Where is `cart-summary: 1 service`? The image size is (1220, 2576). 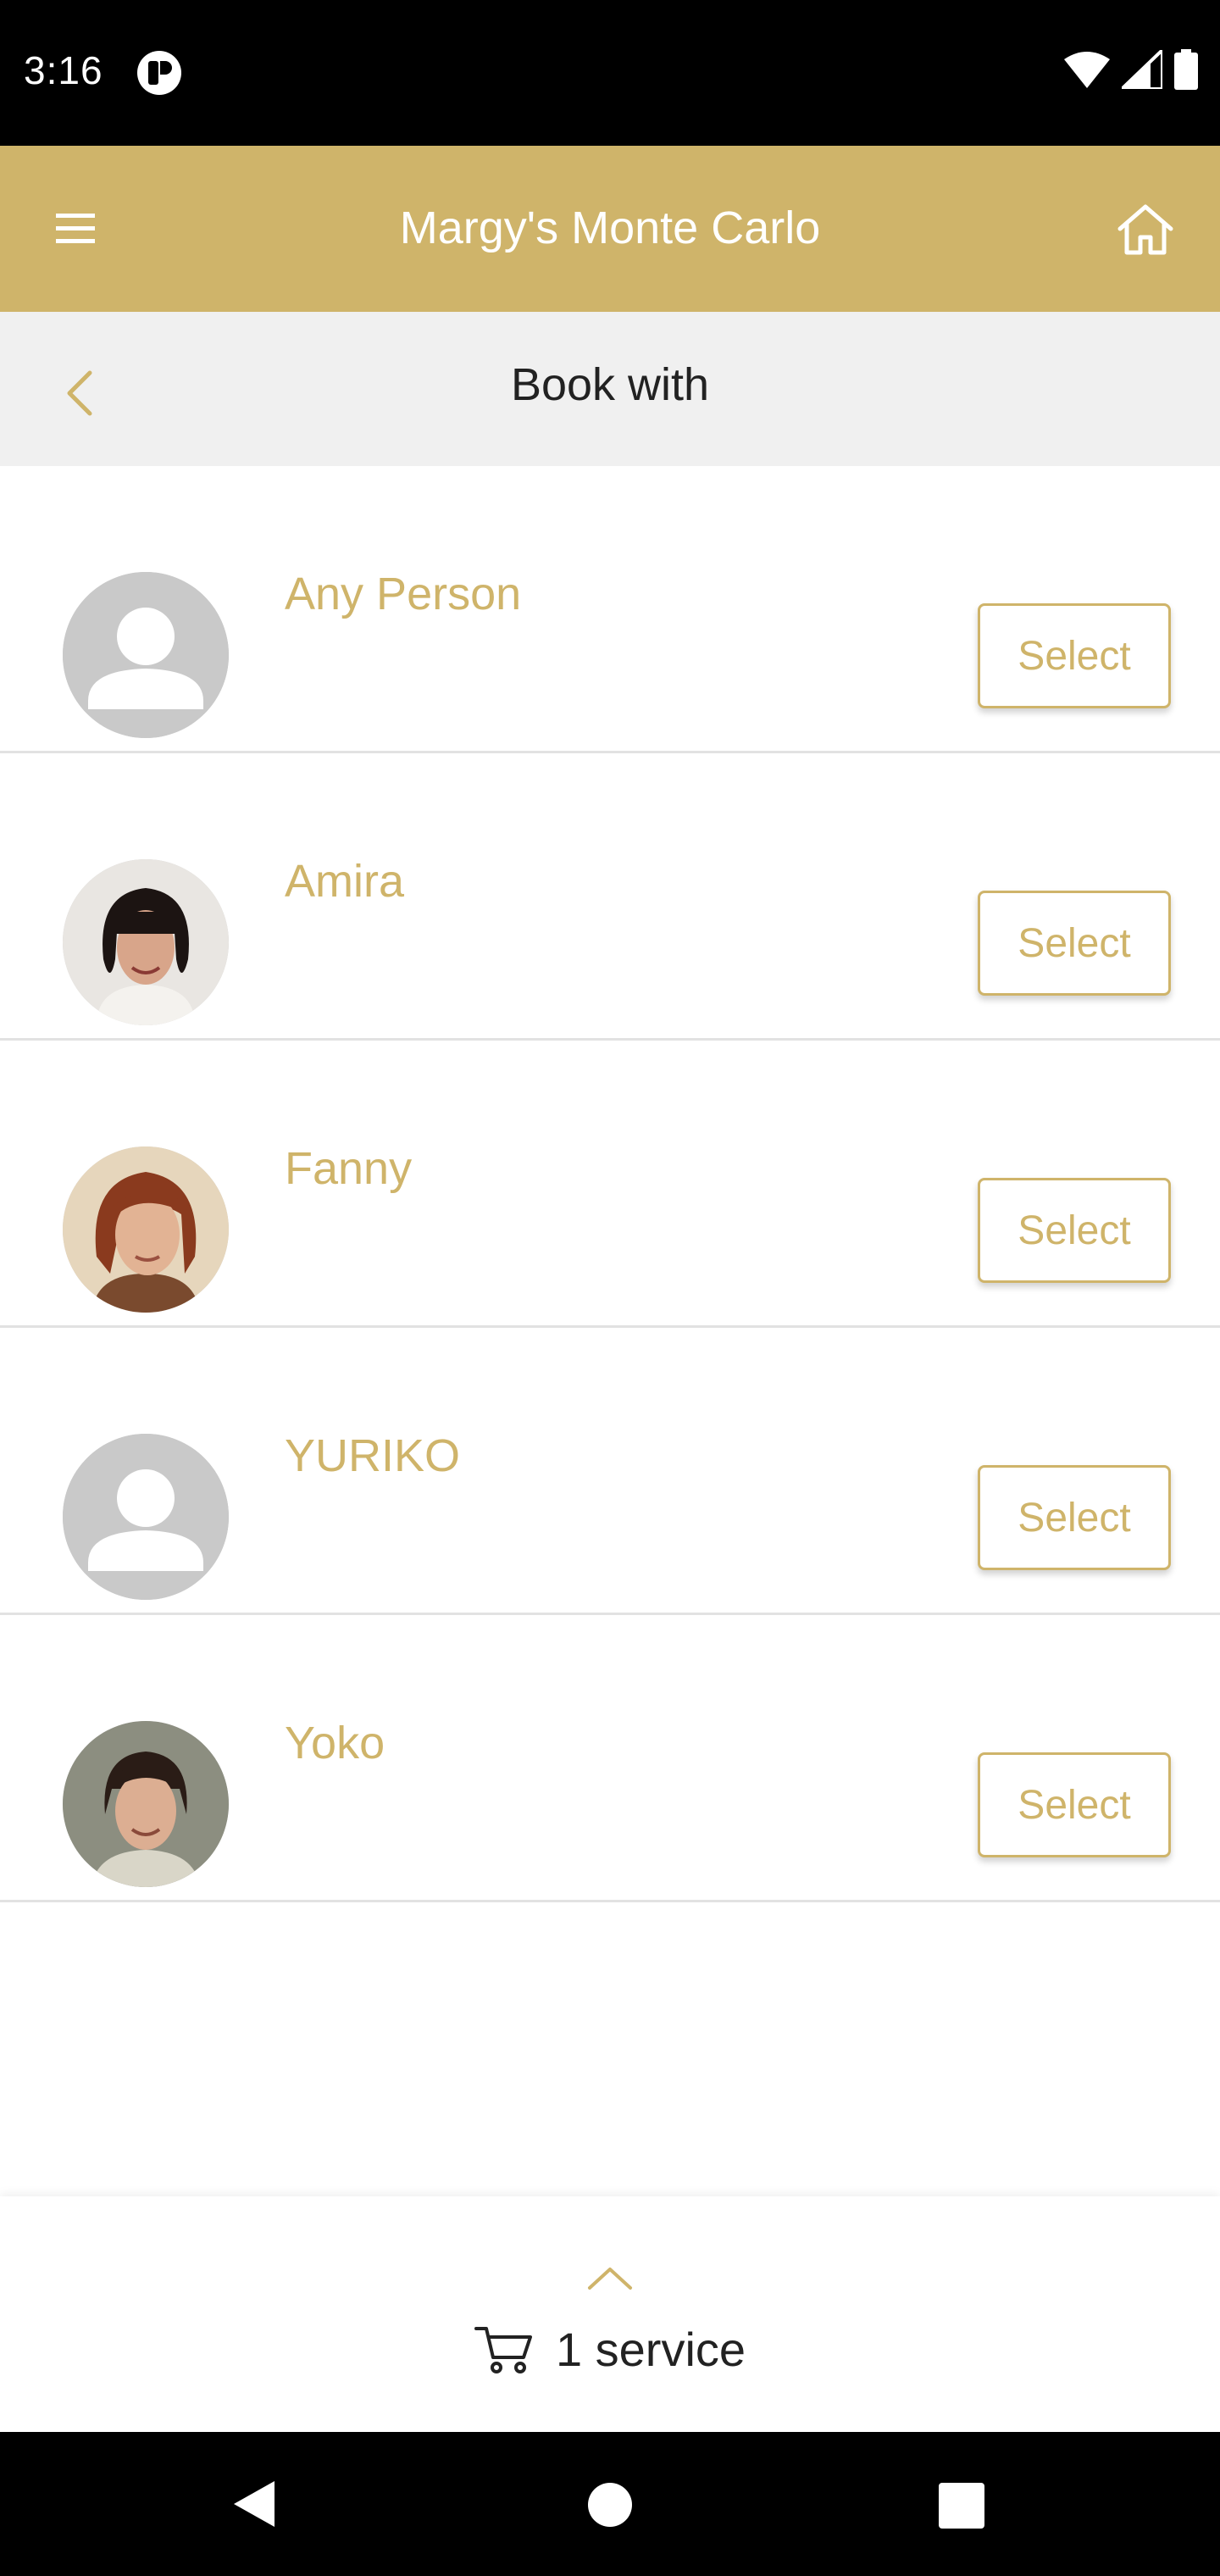 cart-summary: 1 service is located at coordinates (610, 2349).